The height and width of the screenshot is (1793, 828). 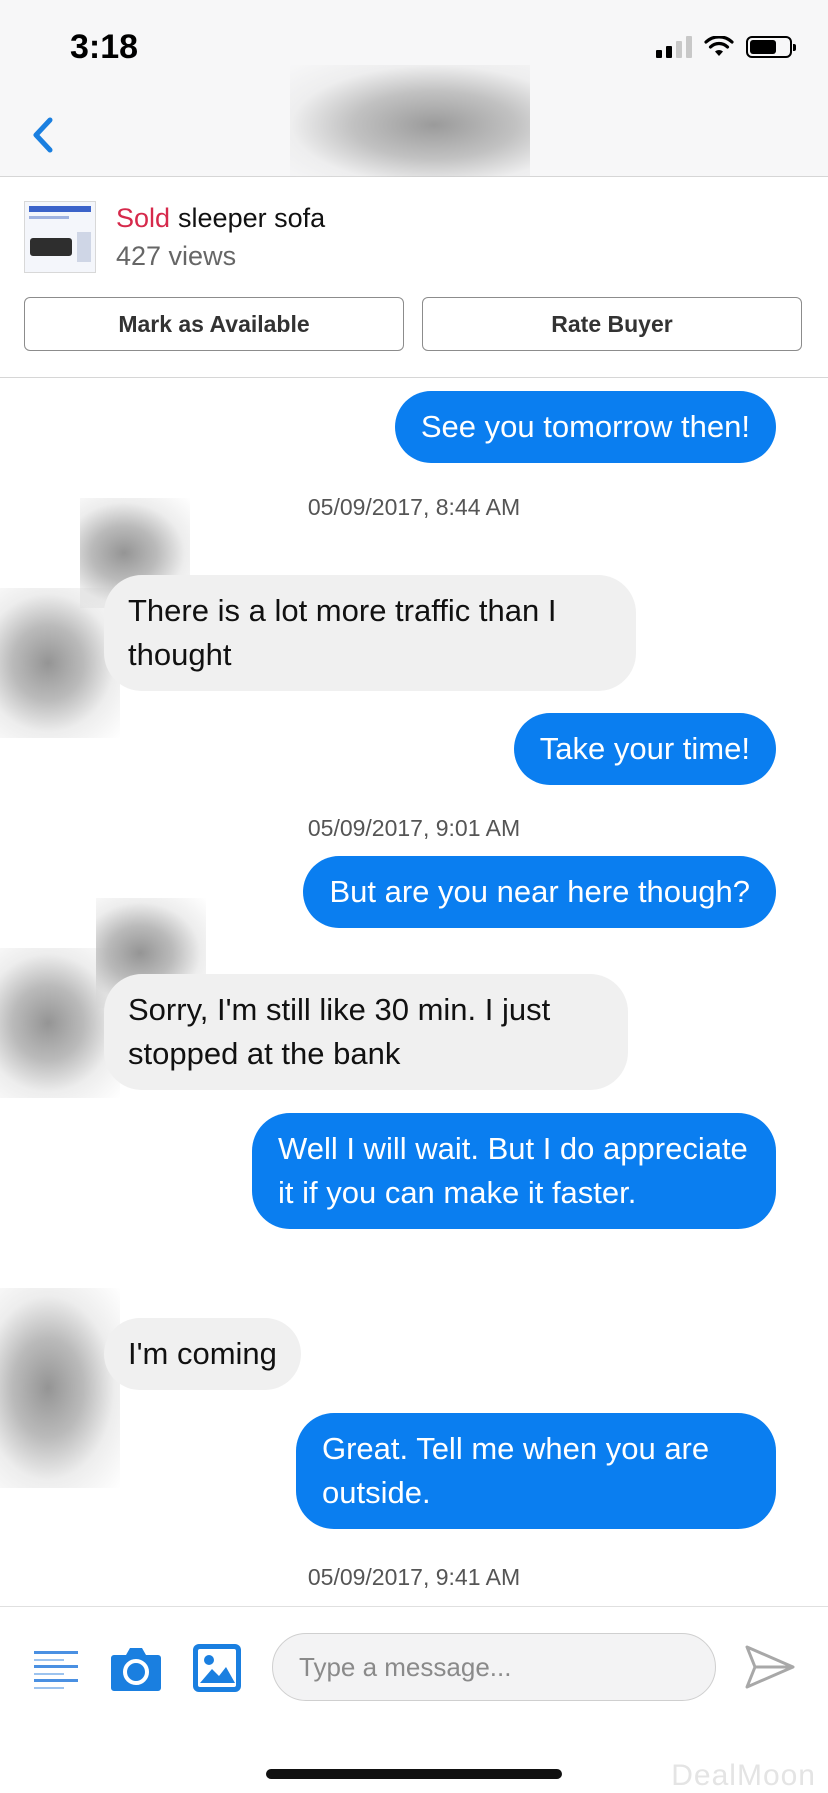 I want to click on rate-buyer-button: Rate Buyer, so click(x=612, y=324).